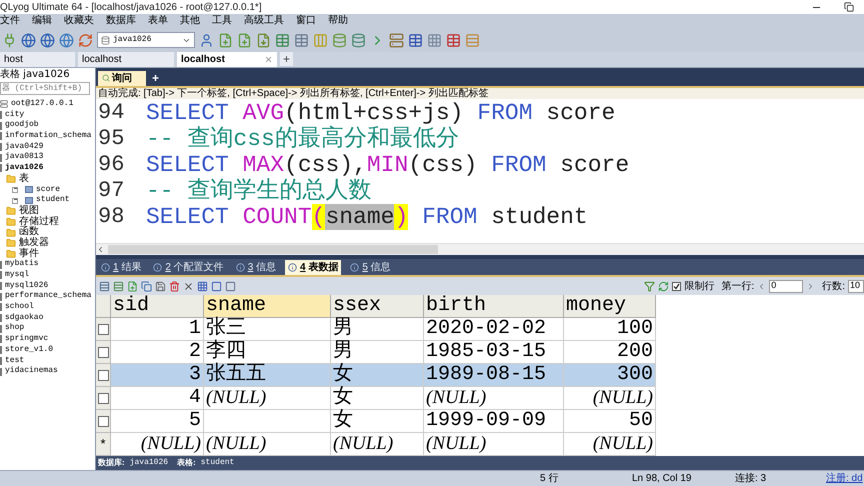  I want to click on tree-item: score, so click(48, 190).